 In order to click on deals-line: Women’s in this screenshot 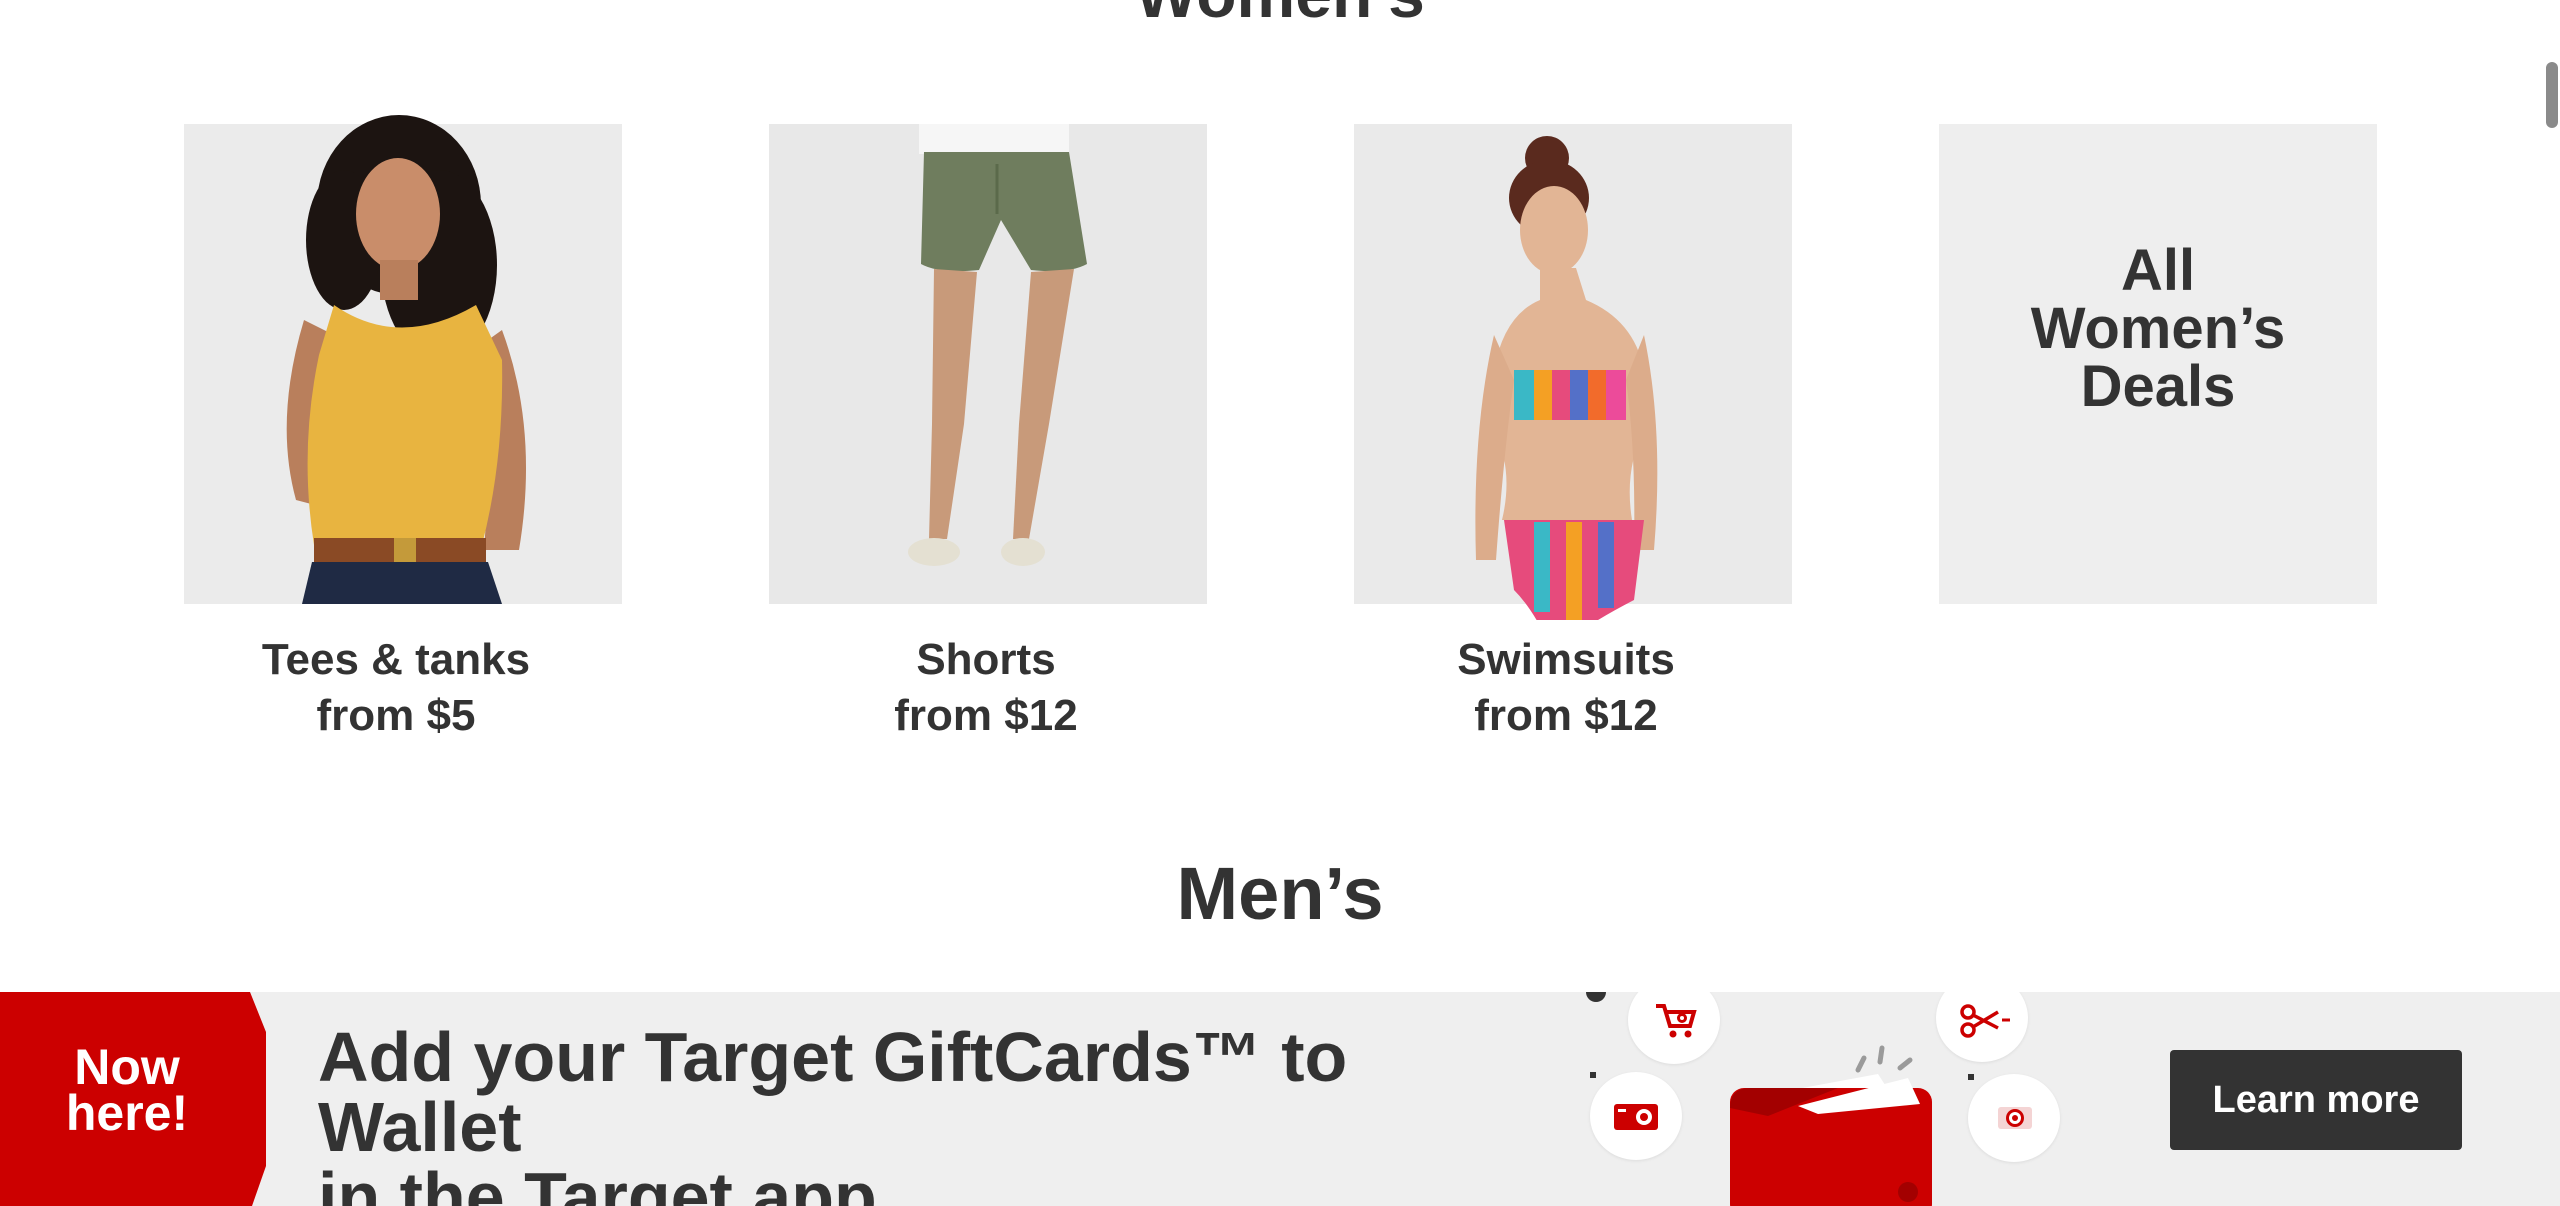, I will do `click(2158, 328)`.